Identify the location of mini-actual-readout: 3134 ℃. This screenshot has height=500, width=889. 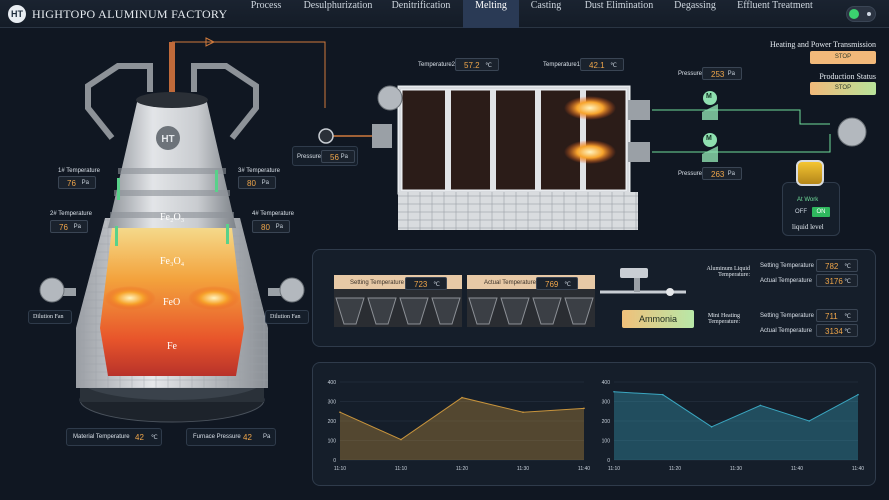
(837, 330).